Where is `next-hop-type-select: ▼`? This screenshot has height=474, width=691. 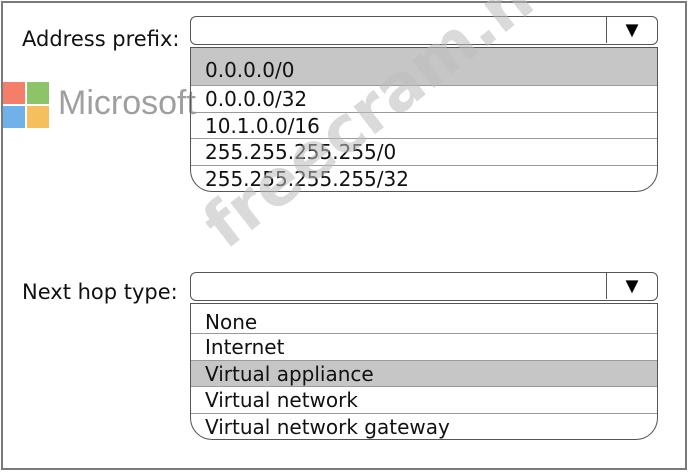
next-hop-type-select: ▼ is located at coordinates (424, 286).